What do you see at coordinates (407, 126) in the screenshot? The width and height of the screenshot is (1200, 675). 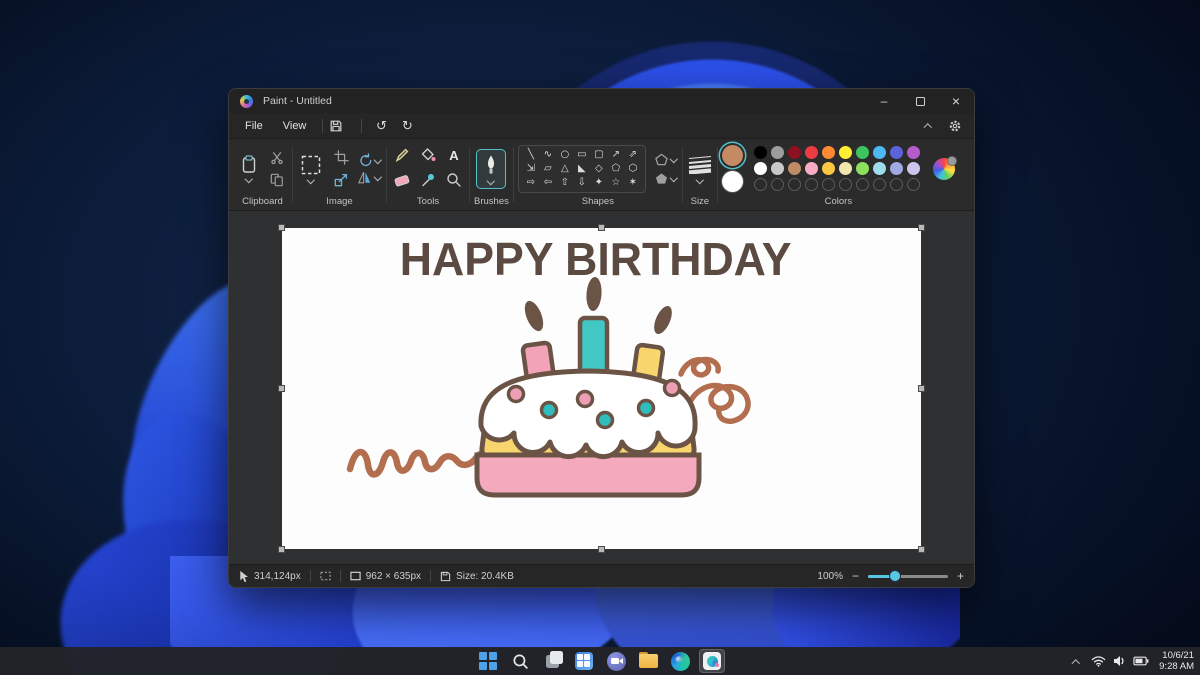 I see `redo-button: ↻` at bounding box center [407, 126].